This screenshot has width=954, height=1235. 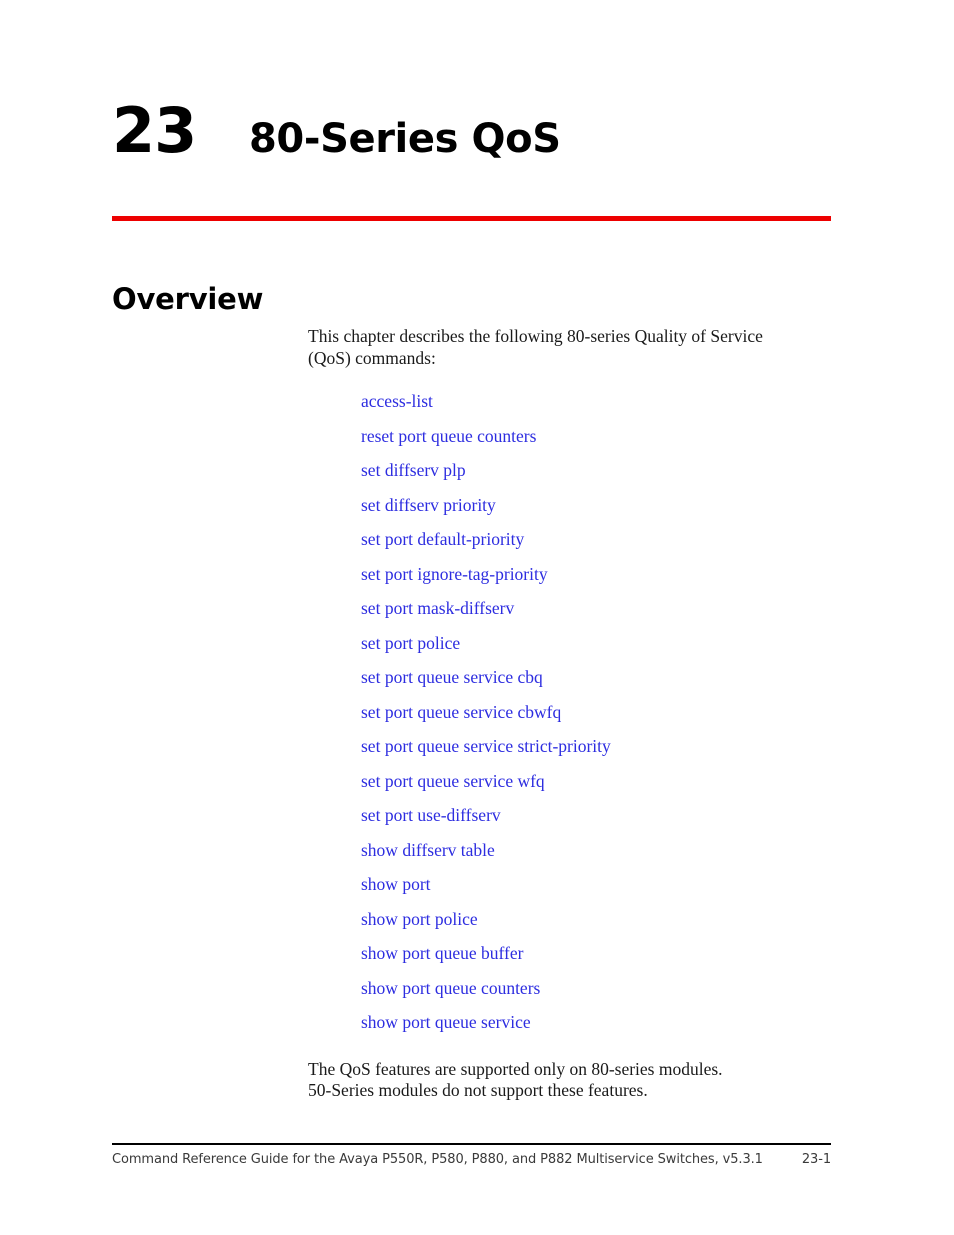 I want to click on command-link-set-port-default-priority: set port default-priority, so click(x=442, y=539).